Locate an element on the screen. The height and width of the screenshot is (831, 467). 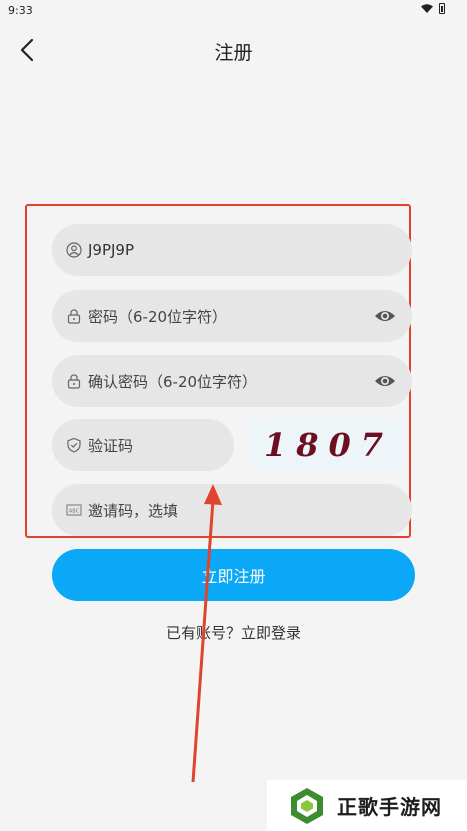
status-icons is located at coordinates (433, 8).